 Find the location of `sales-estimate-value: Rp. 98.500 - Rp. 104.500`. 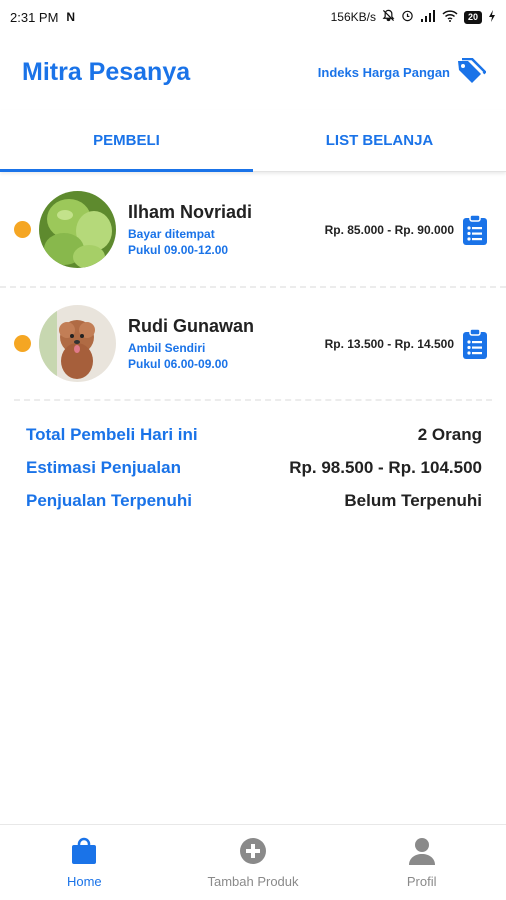

sales-estimate-value: Rp. 98.500 - Rp. 104.500 is located at coordinates (385, 467).